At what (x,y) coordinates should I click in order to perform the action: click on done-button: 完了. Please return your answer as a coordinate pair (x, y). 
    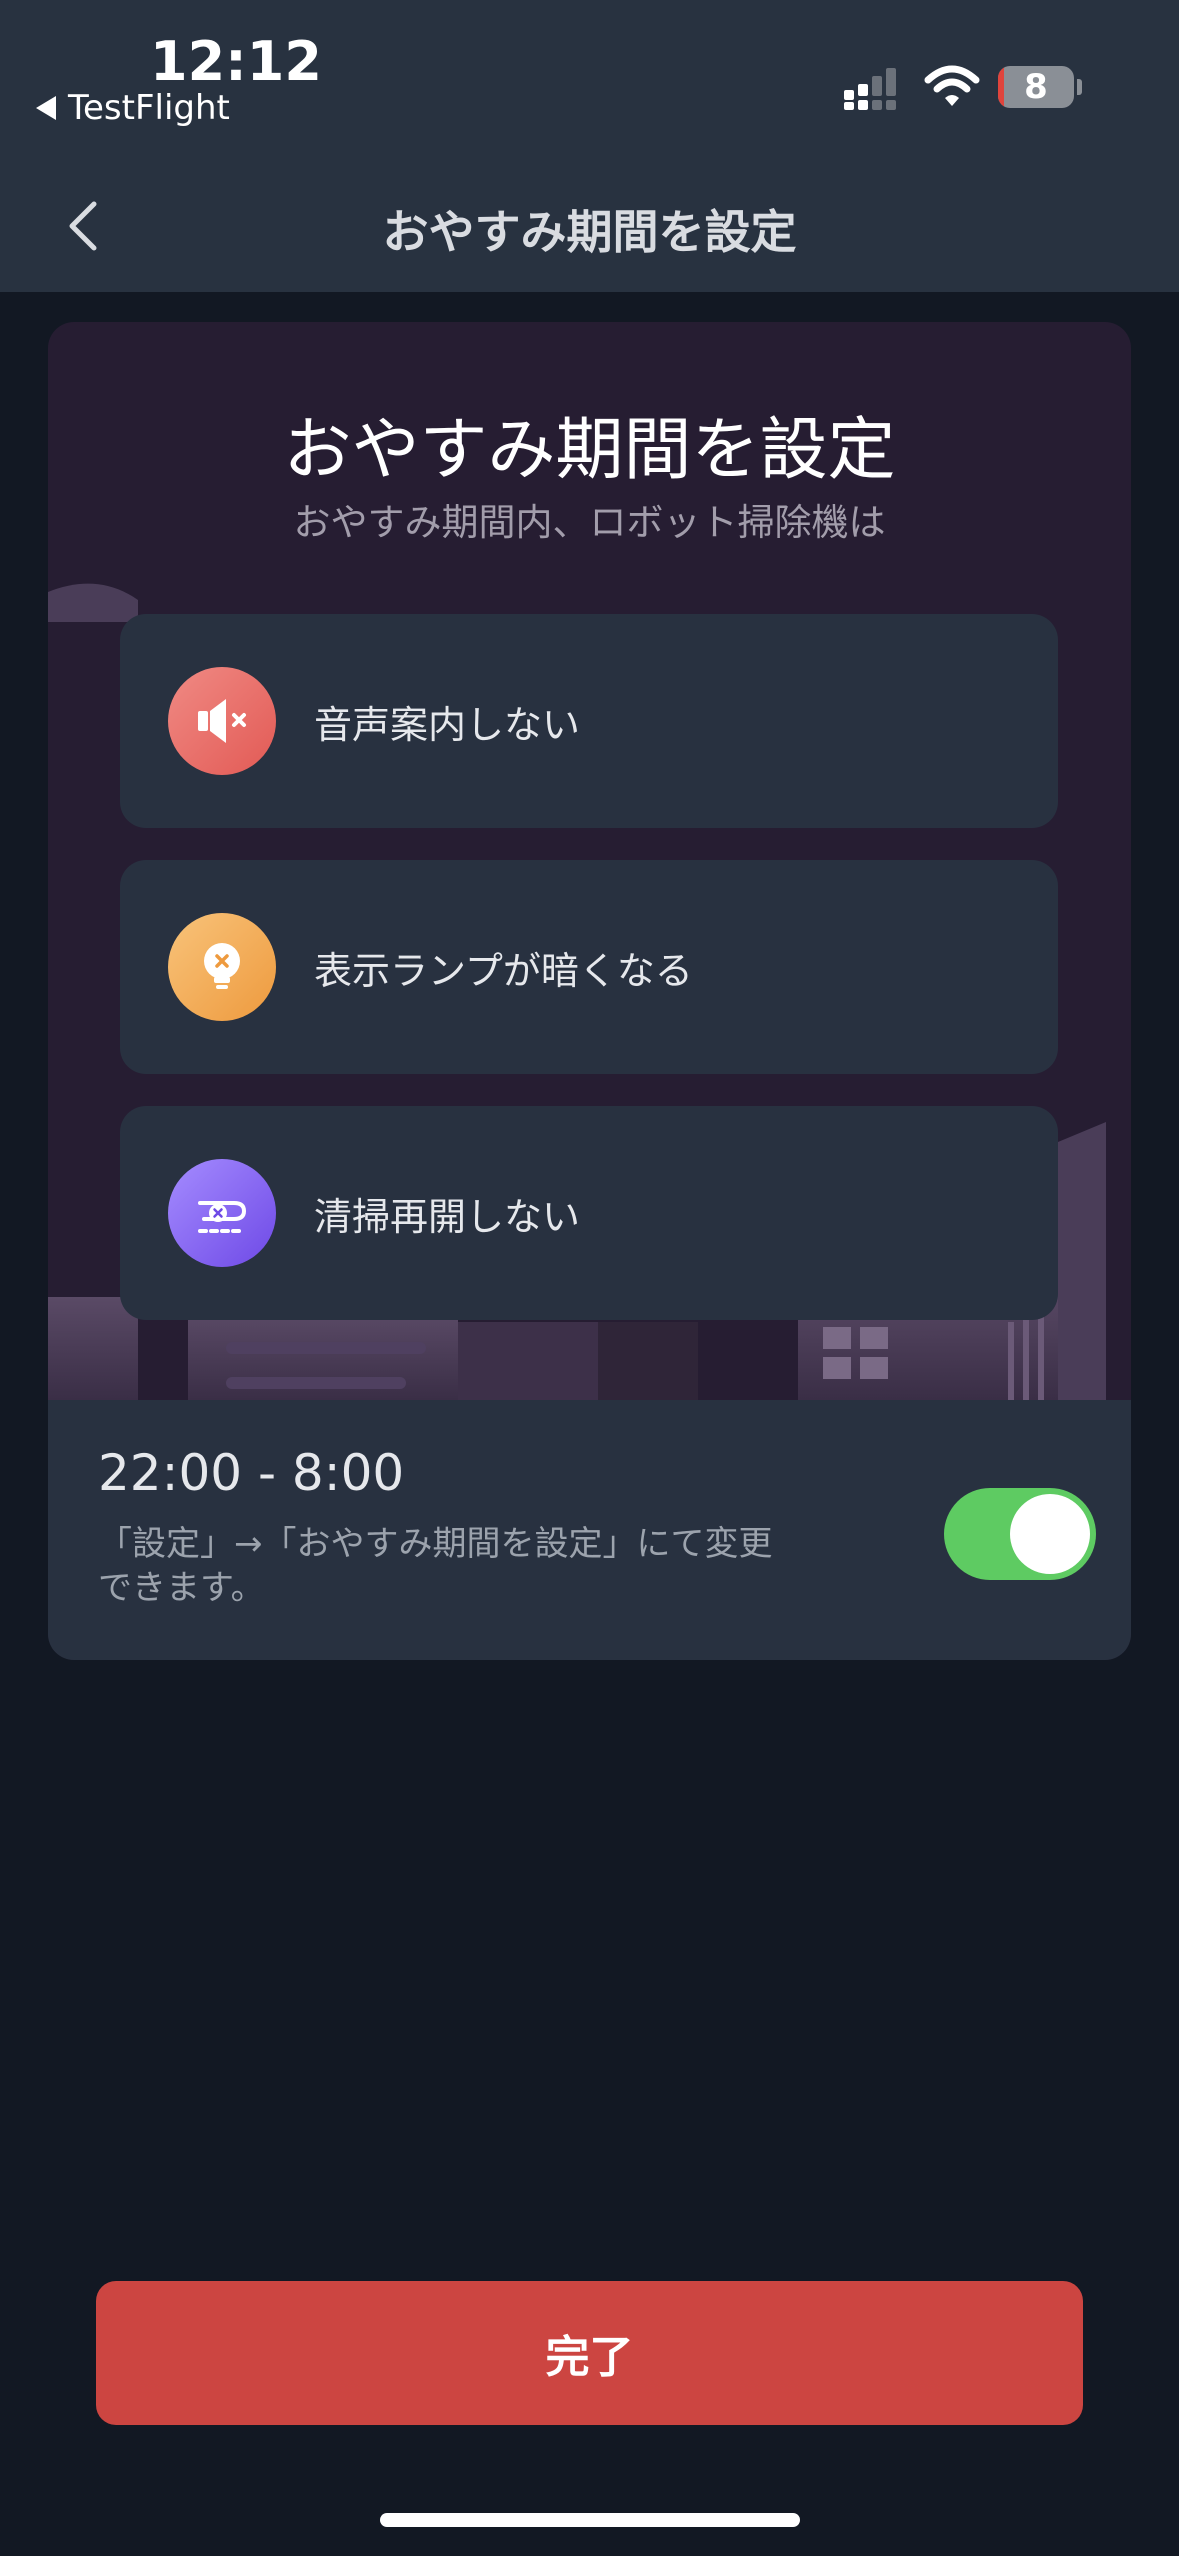
    Looking at the image, I should click on (589, 2353).